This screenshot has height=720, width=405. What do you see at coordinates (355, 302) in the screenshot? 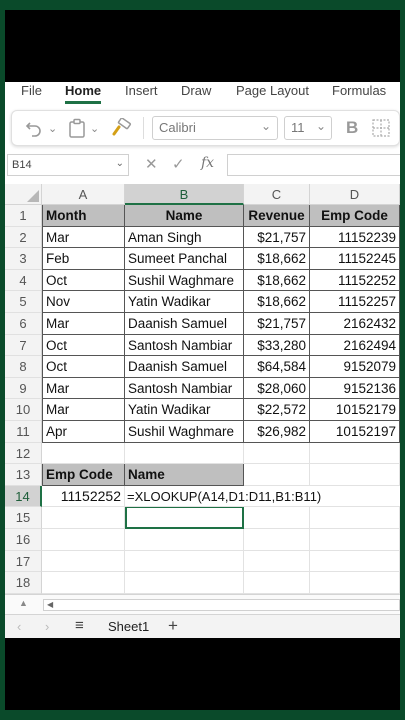
I see `table-cell: 11152257` at bounding box center [355, 302].